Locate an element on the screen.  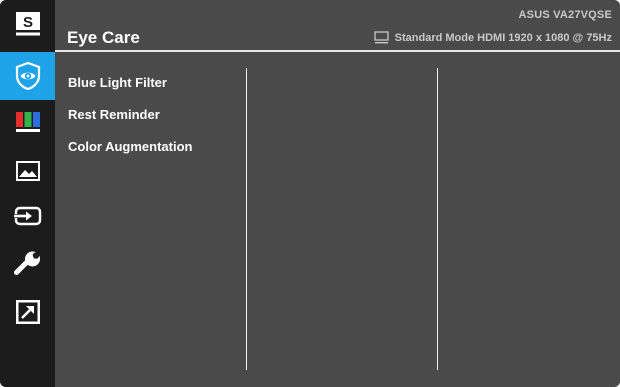
status-bar: Standard Mode HDMI 1920 x 1080 @ 75Hz is located at coordinates (492, 37).